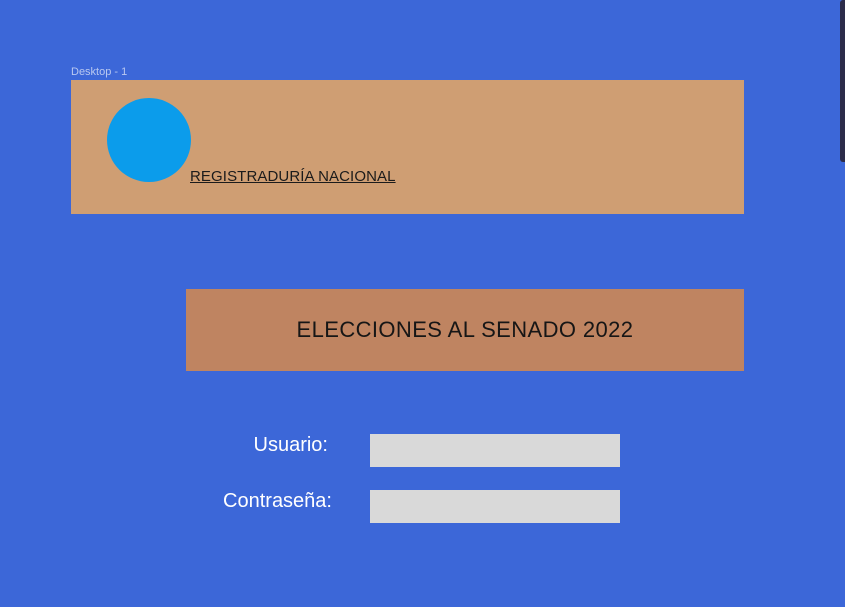  I want to click on password-label: Contraseña:, so click(277, 501).